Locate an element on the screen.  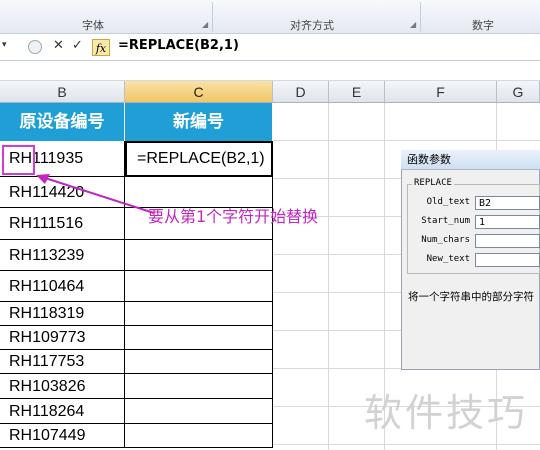
cell-b10: RH103826 is located at coordinates (62, 386).